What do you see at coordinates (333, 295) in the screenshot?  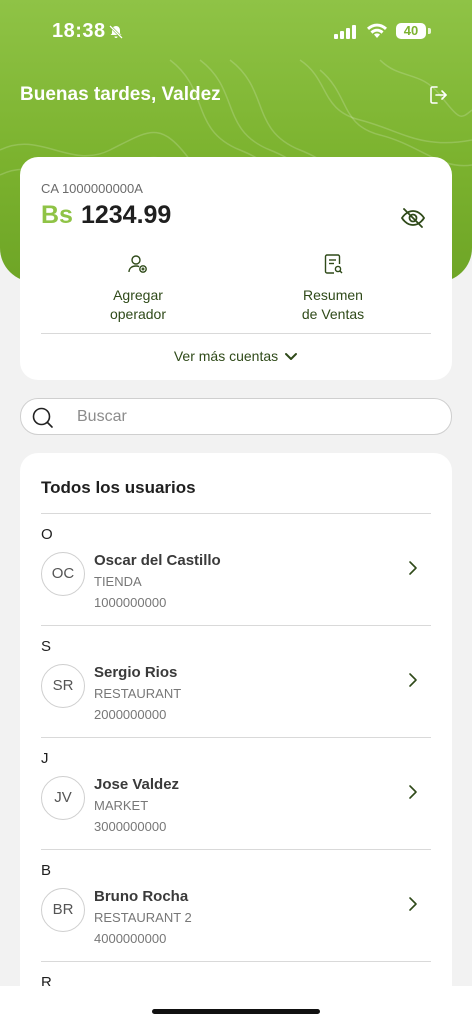 I see `sales-summary-label-1: Resumen` at bounding box center [333, 295].